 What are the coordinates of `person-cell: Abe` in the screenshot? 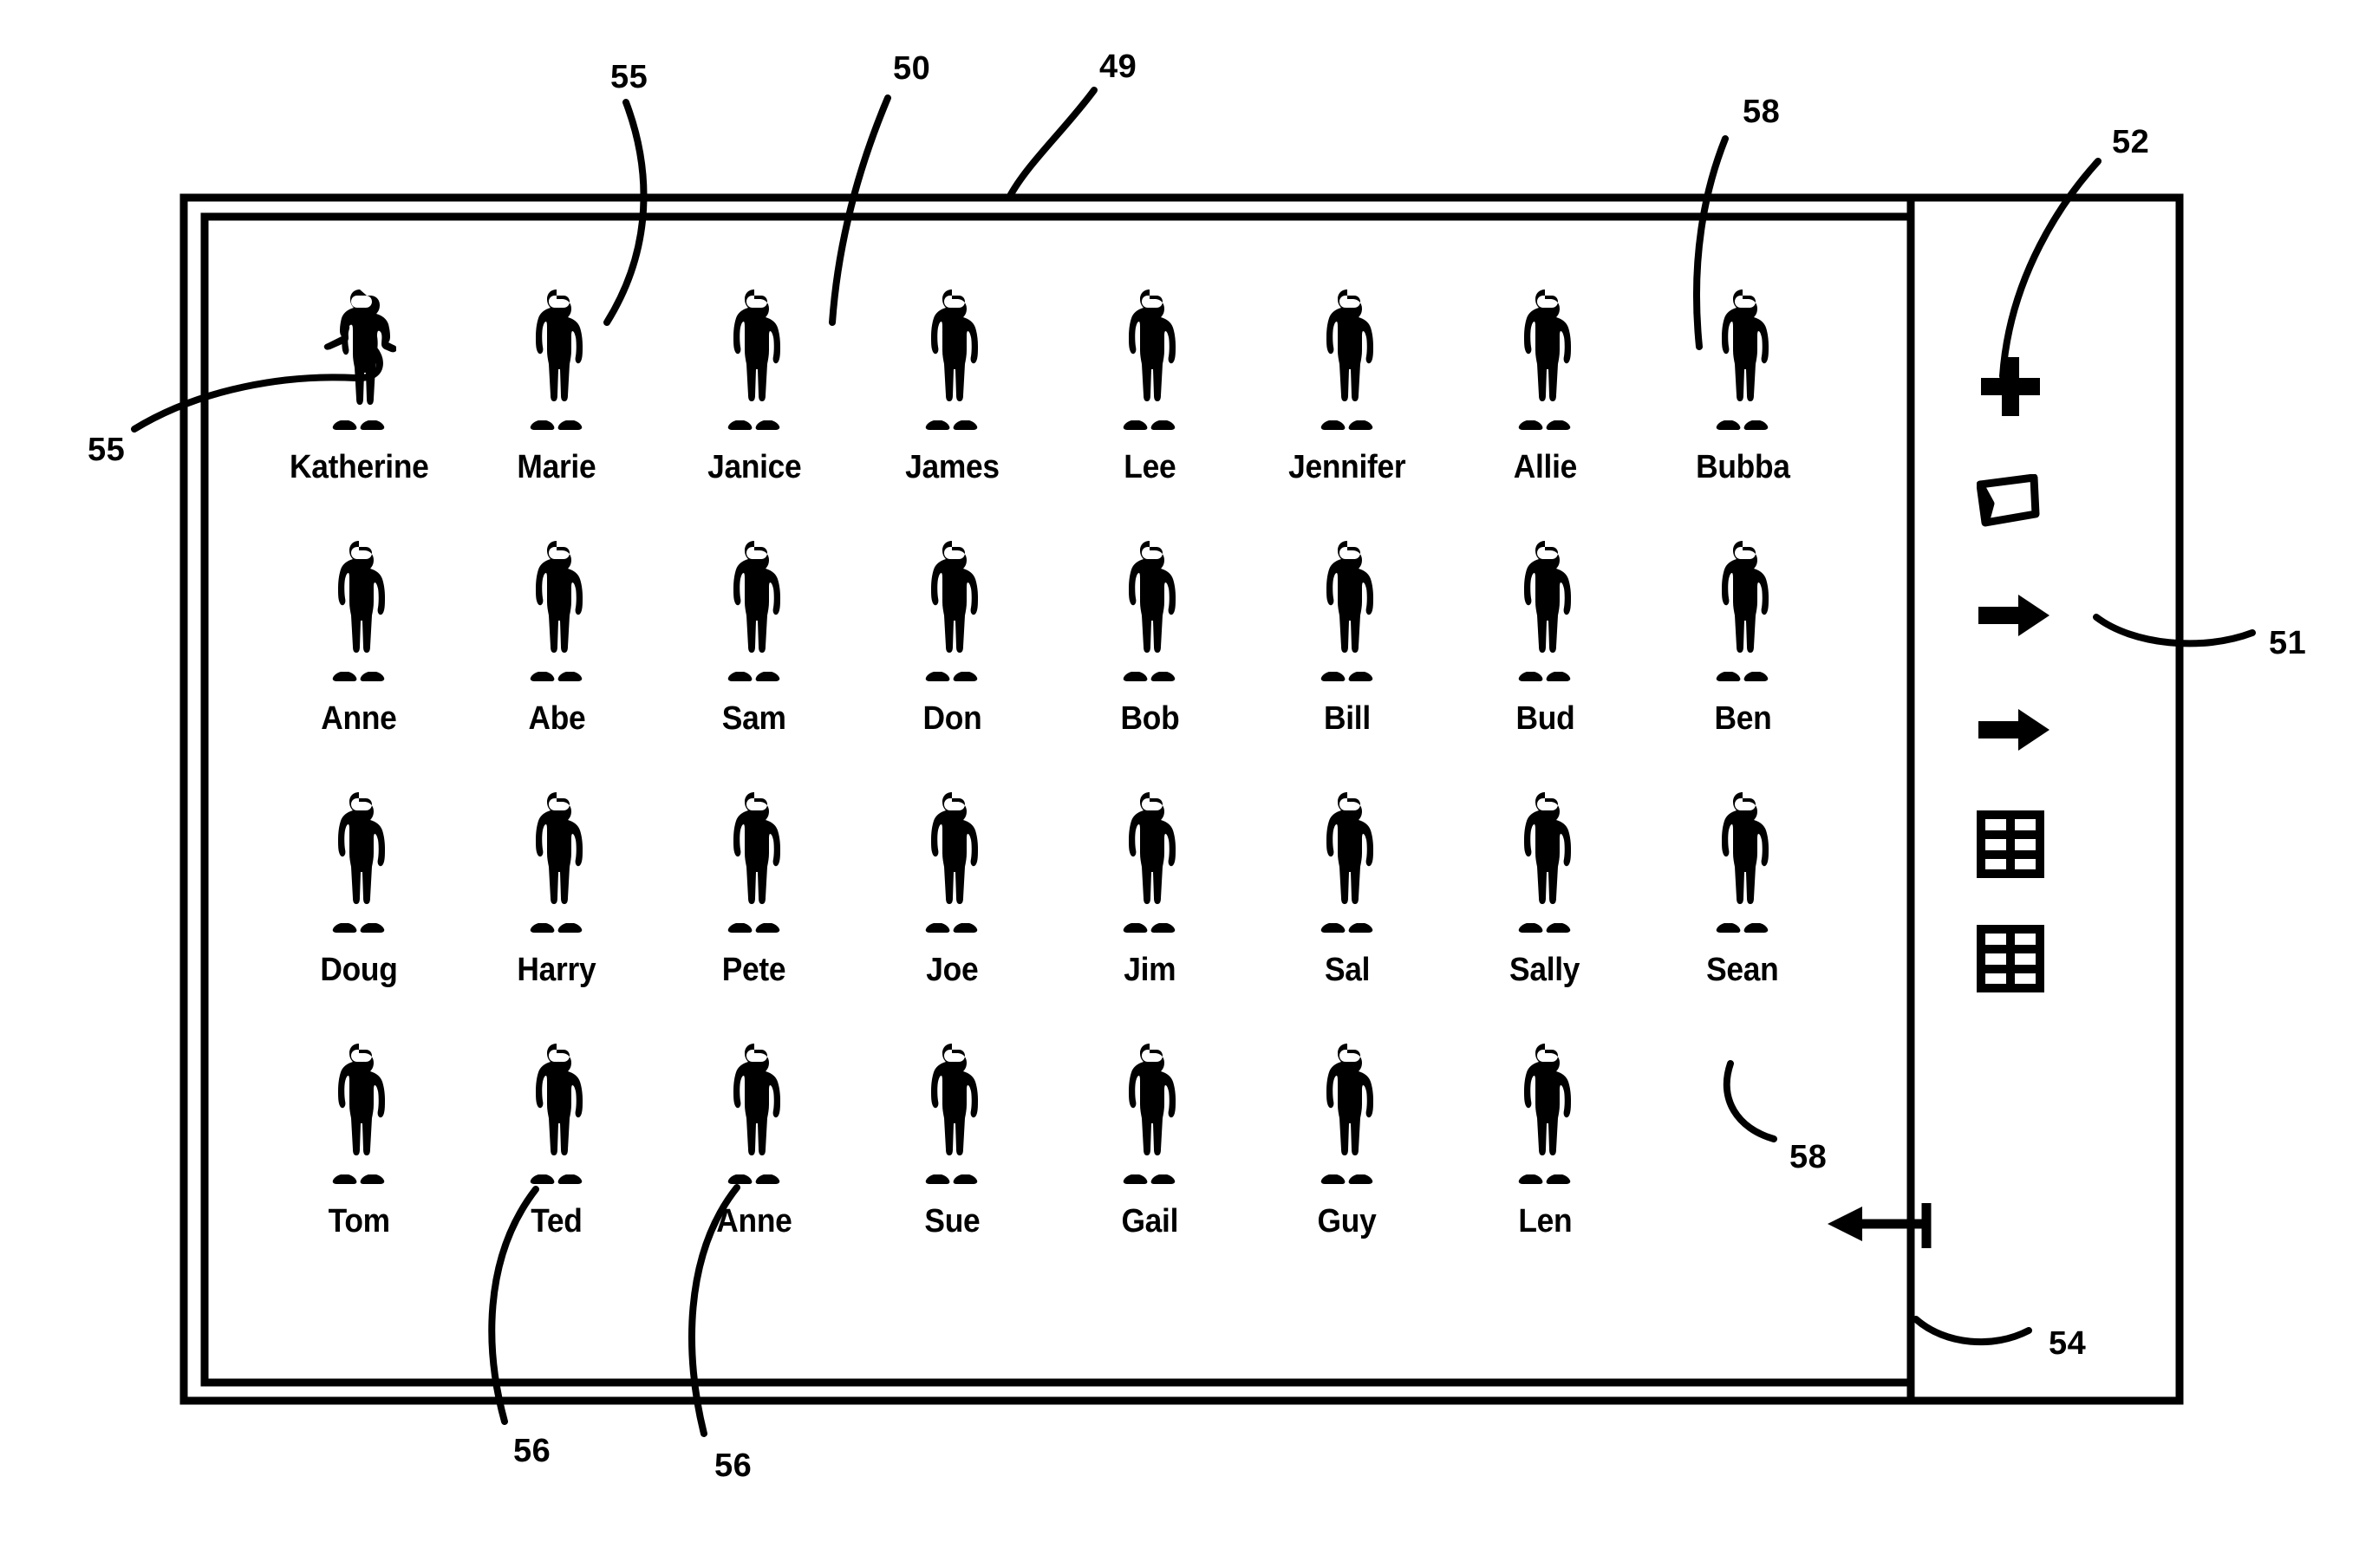 It's located at (556, 663).